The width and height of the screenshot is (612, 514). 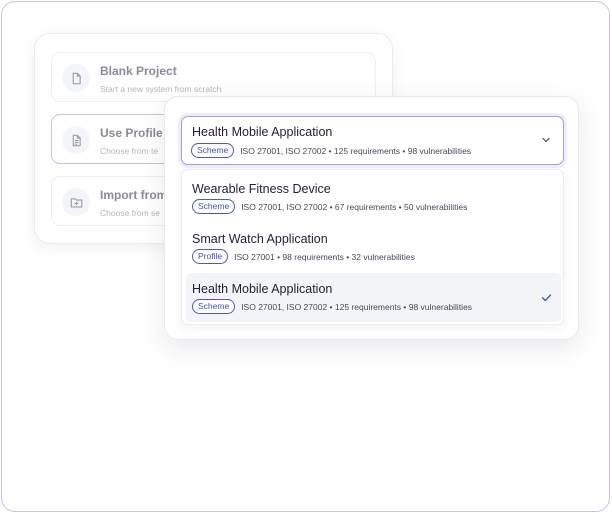 I want to click on menu-item-title: Smart Watch Application, so click(x=260, y=239).